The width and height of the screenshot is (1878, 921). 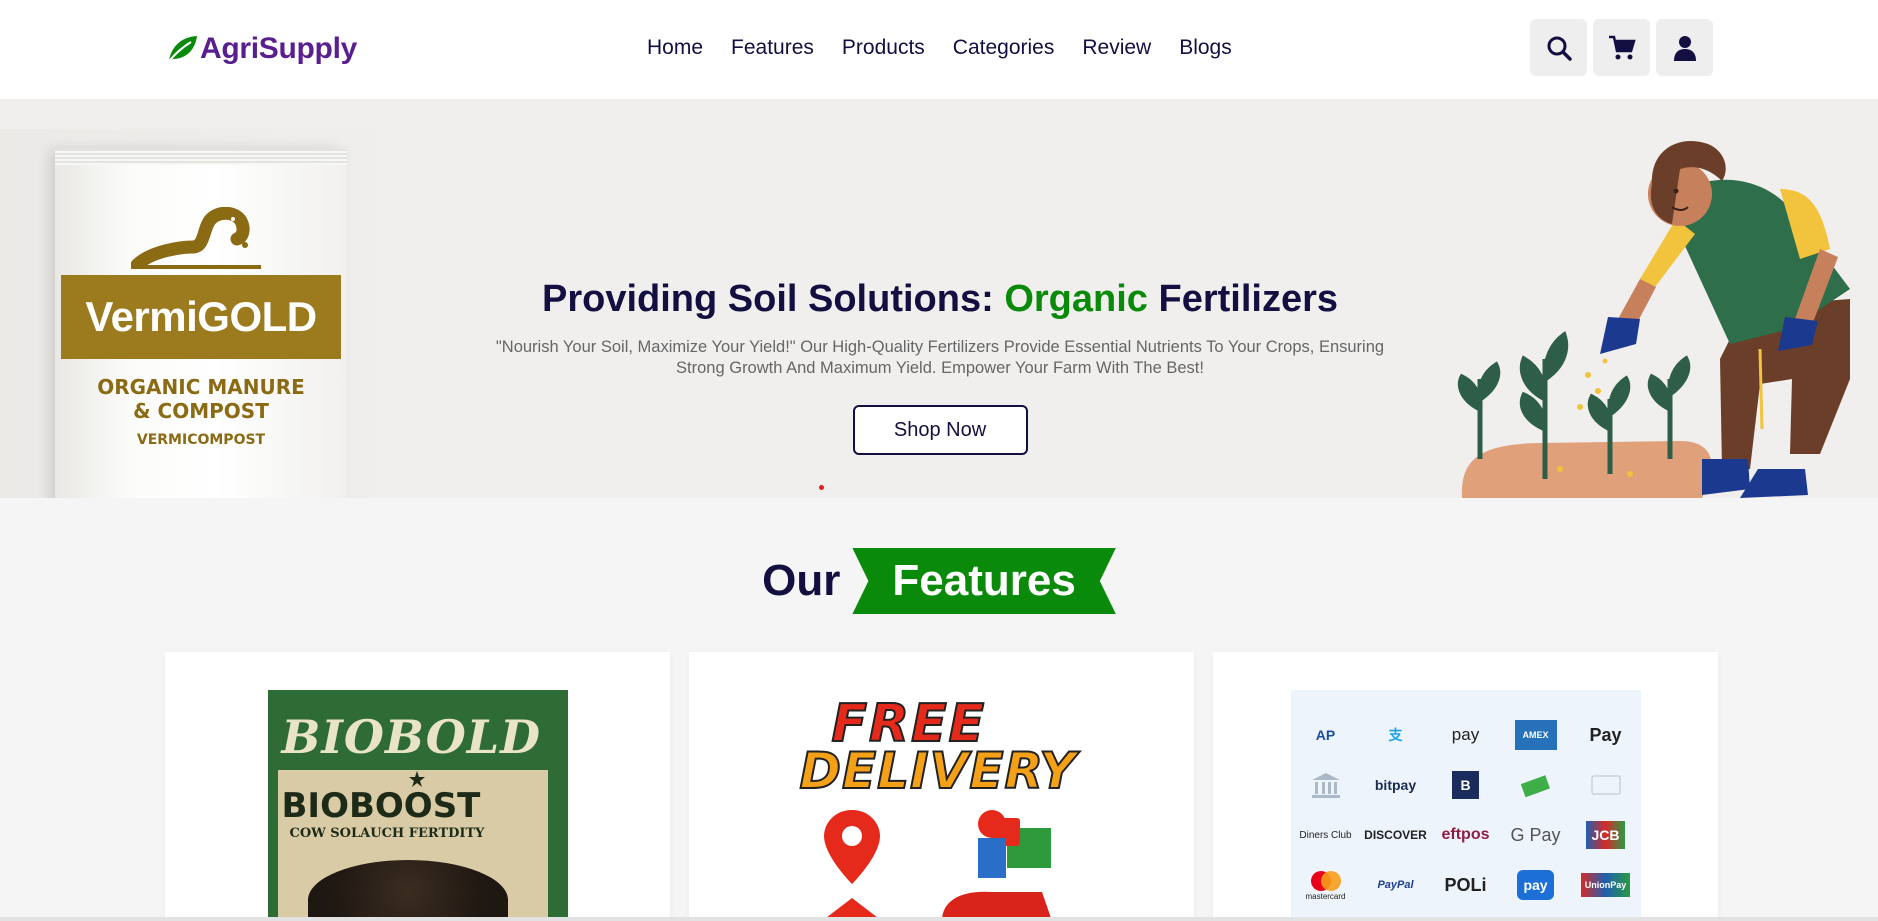 What do you see at coordinates (381, 806) in the screenshot?
I see `bag-name: BIOBOOST` at bounding box center [381, 806].